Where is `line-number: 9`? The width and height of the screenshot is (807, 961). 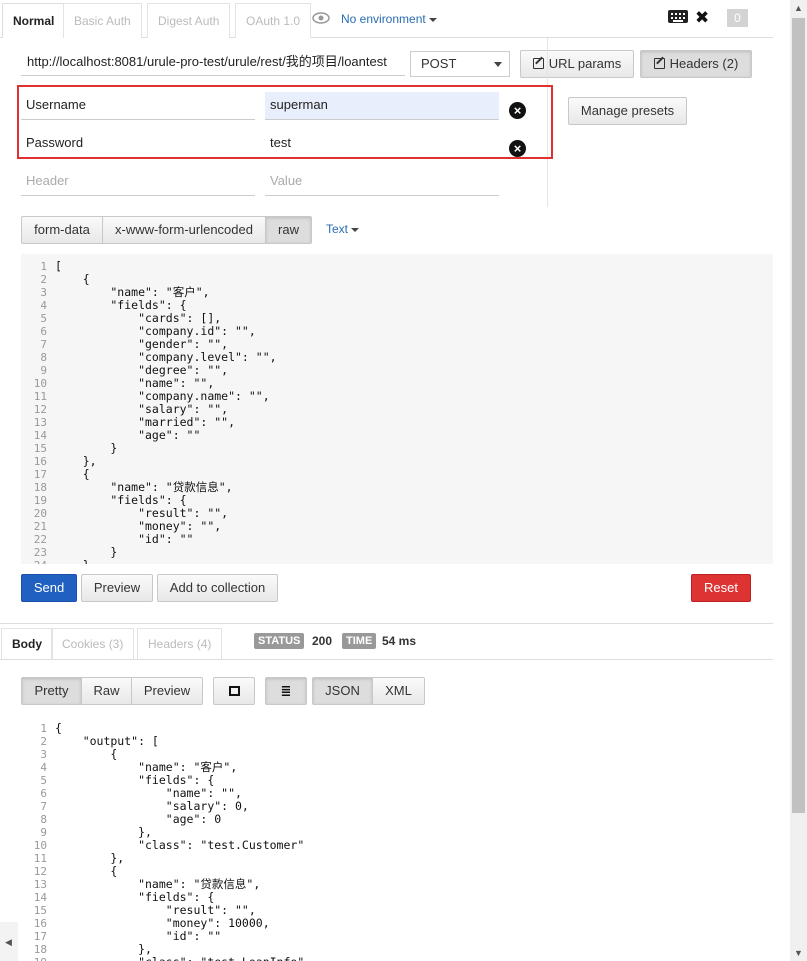
line-number: 9 is located at coordinates (43, 832).